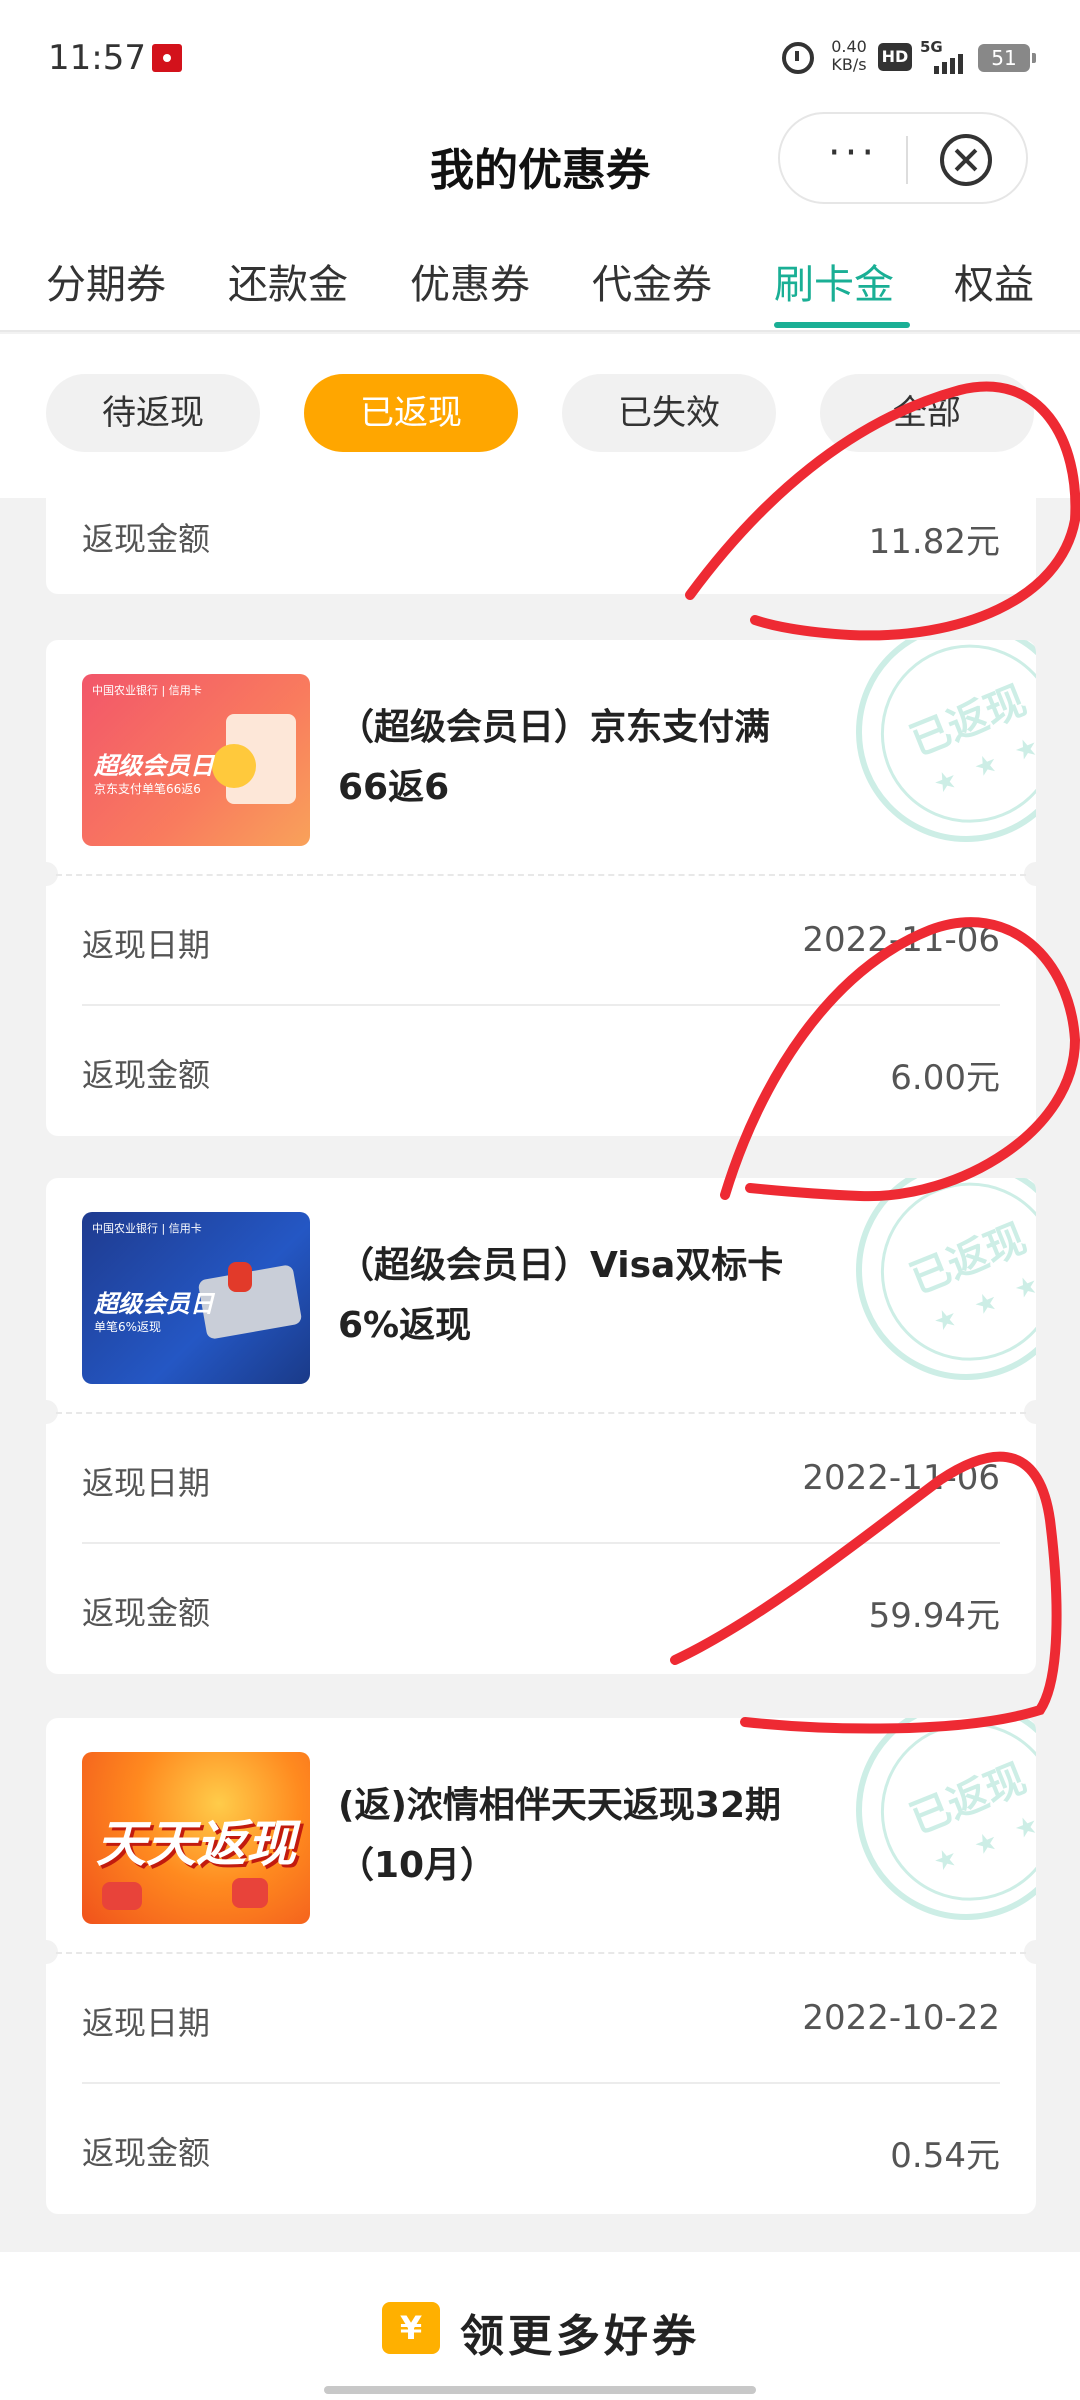 The height and width of the screenshot is (2400, 1080). I want to click on signal-icon: 5G, so click(945, 56).